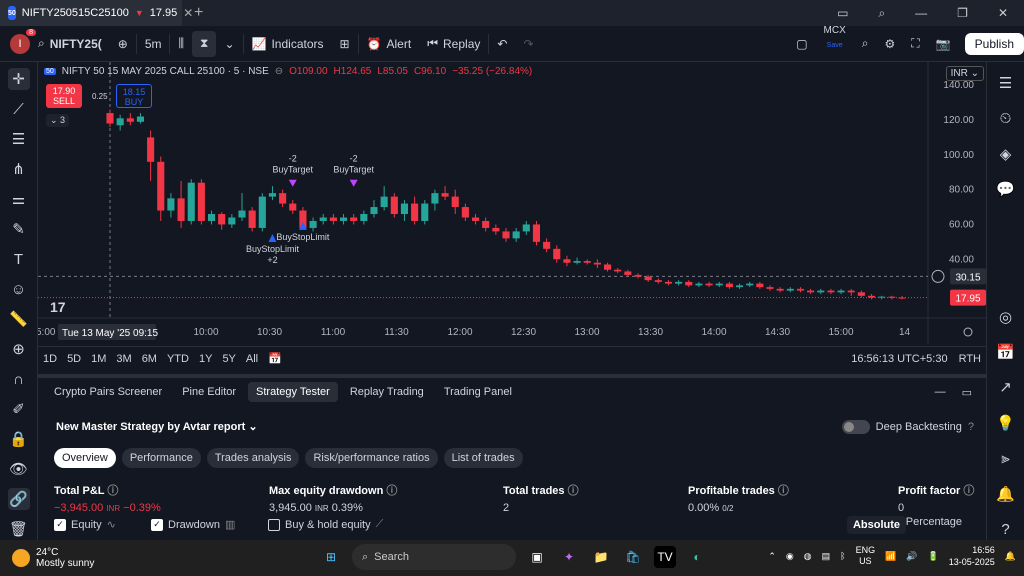 This screenshot has height=576, width=1024. What do you see at coordinates (881, 13) in the screenshot?
I see `search-icon: ⌕` at bounding box center [881, 13].